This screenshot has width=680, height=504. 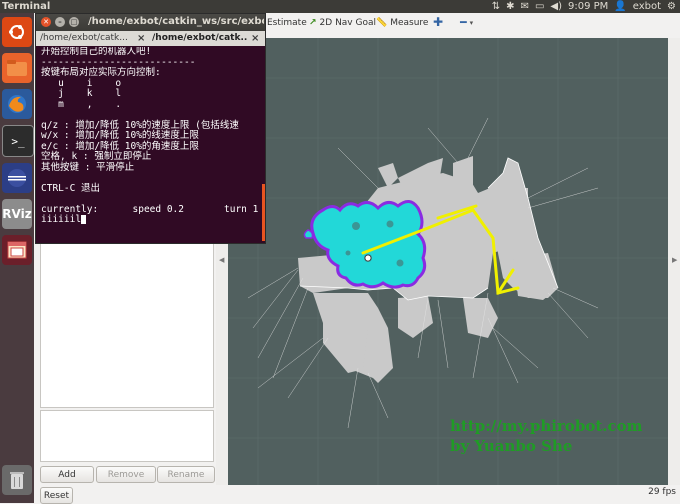 I want to click on terminal-titlebar: ✕ – □ /home/exbot/catkin_ws/src/exbot_x, so click(x=150, y=22).